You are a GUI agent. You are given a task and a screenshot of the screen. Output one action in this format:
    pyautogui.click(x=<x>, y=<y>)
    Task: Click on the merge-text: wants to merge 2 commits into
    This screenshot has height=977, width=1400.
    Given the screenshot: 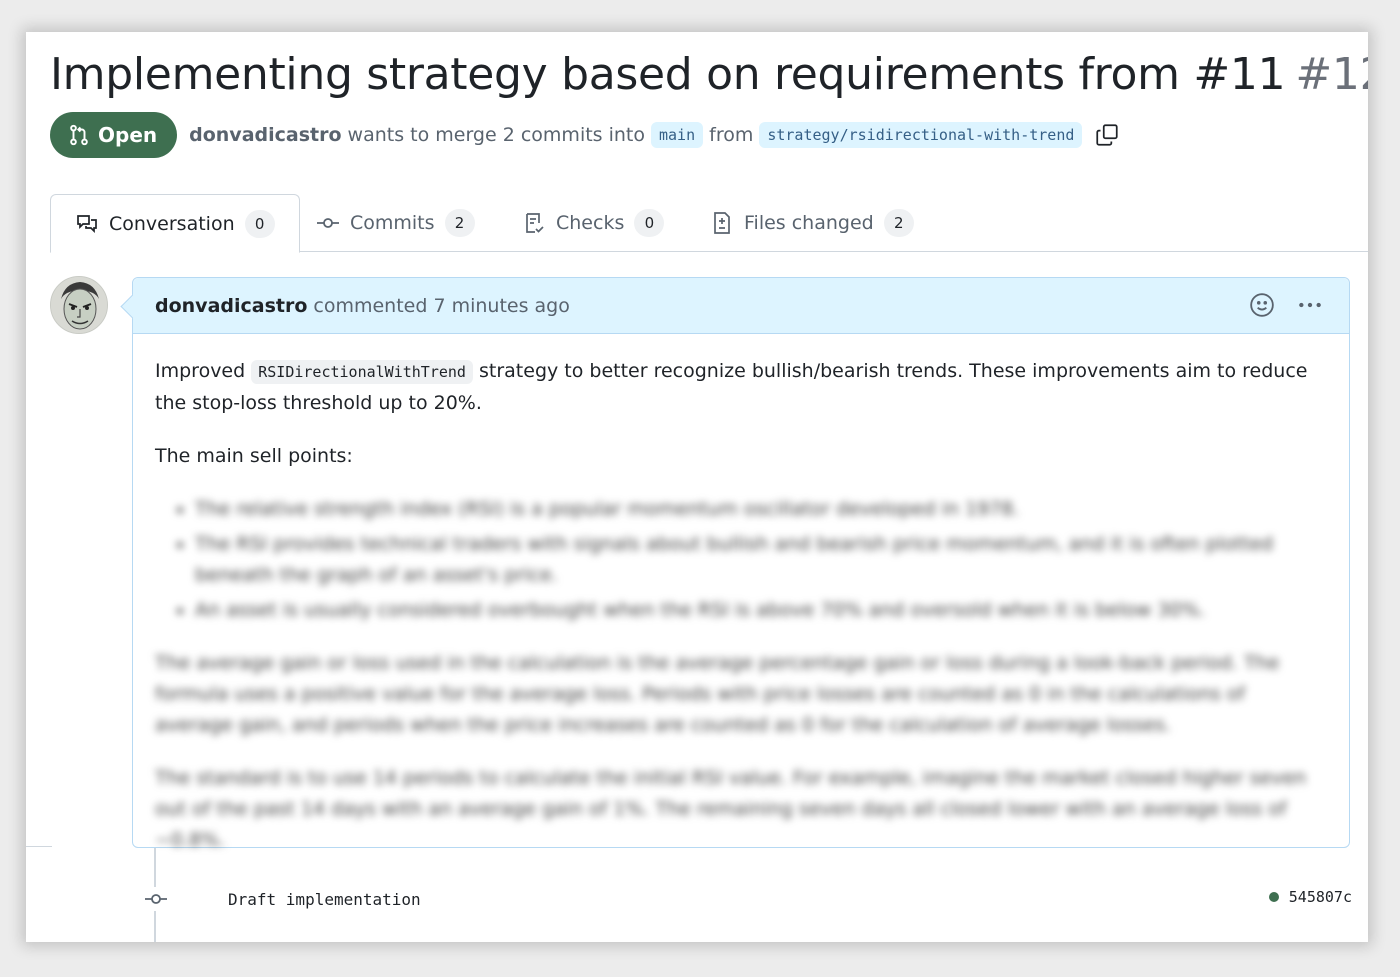 What is the action you would take?
    pyautogui.click(x=496, y=135)
    